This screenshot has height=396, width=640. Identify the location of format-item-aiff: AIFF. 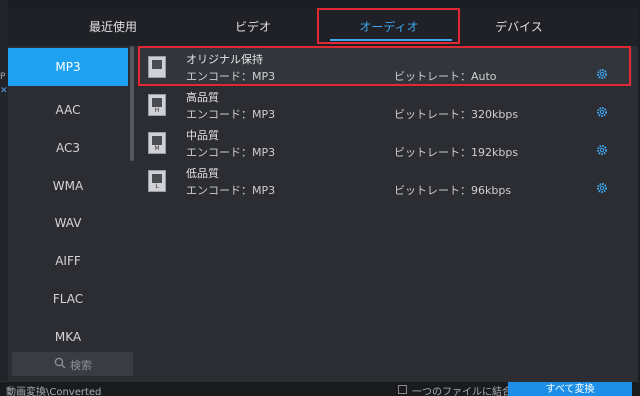
(68, 261).